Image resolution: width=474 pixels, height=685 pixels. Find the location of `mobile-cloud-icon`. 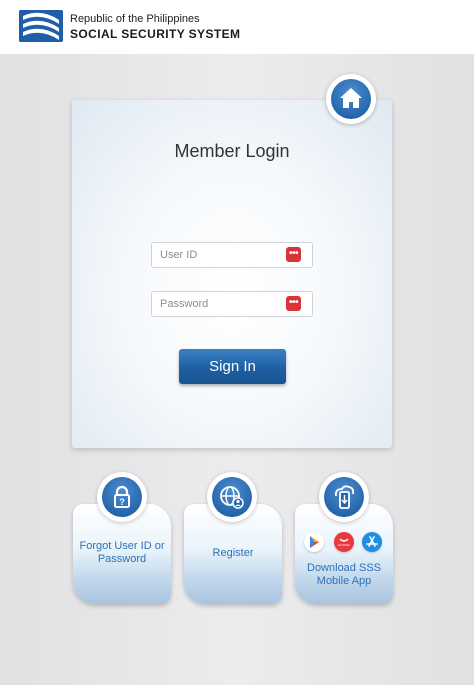

mobile-cloud-icon is located at coordinates (344, 497).